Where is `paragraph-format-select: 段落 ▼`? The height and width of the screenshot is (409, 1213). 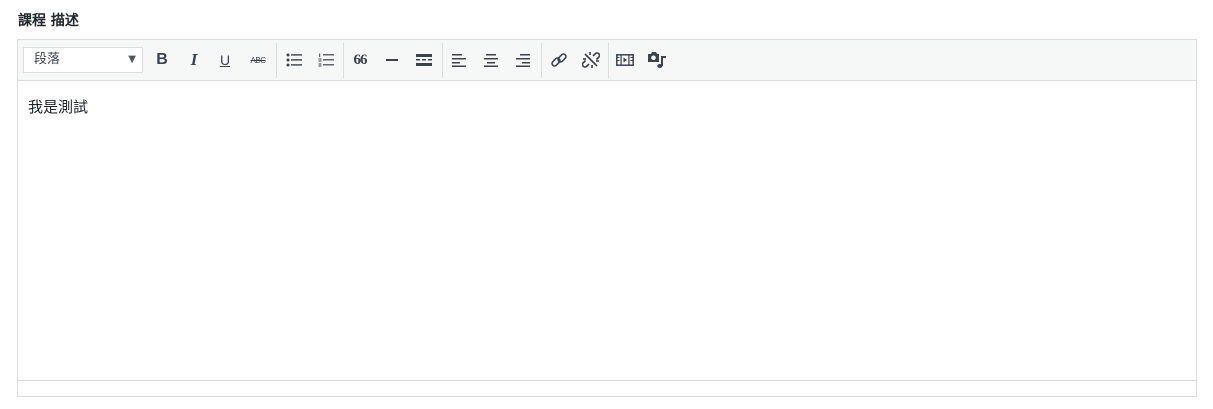 paragraph-format-select: 段落 ▼ is located at coordinates (83, 60).